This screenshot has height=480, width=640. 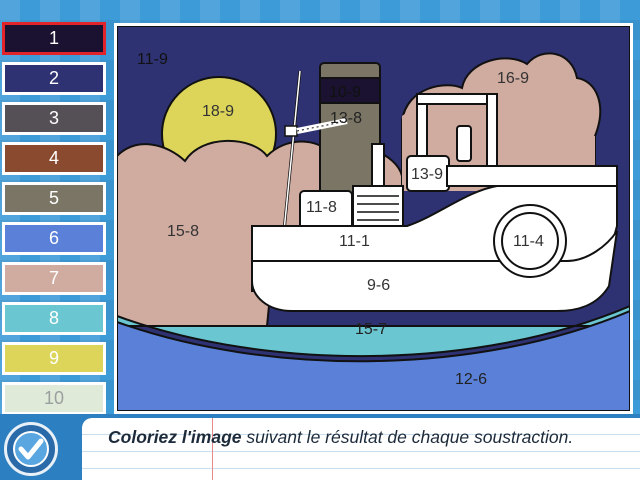 I want to click on swatch-label: 6, so click(x=53, y=238).